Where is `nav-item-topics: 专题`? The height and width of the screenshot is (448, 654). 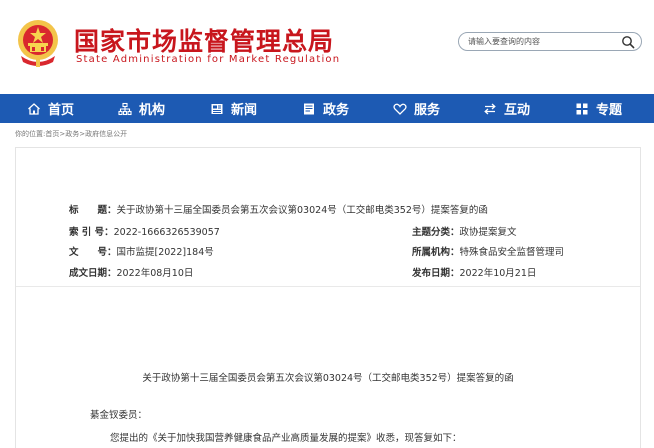
nav-item-topics: 专题 is located at coordinates (598, 108).